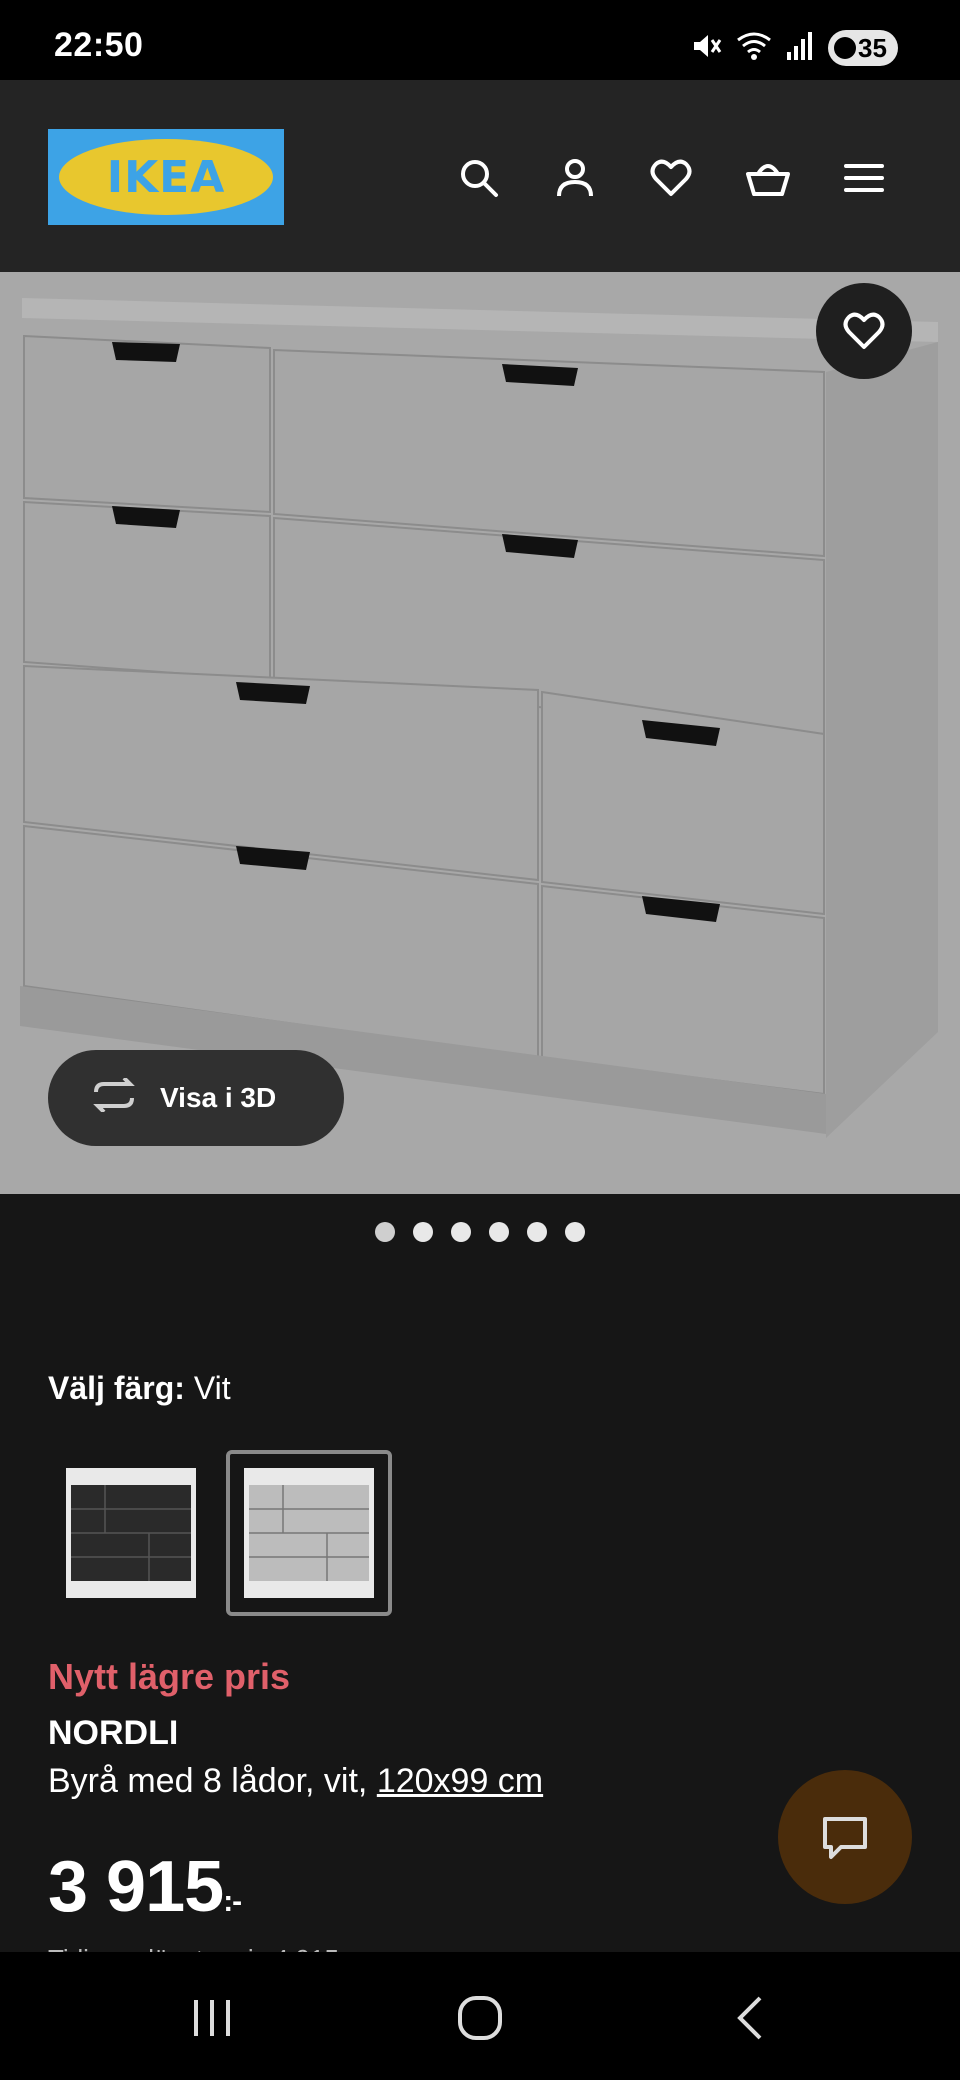 The height and width of the screenshot is (2080, 960). I want to click on ikea-logo: IKEA, so click(166, 177).